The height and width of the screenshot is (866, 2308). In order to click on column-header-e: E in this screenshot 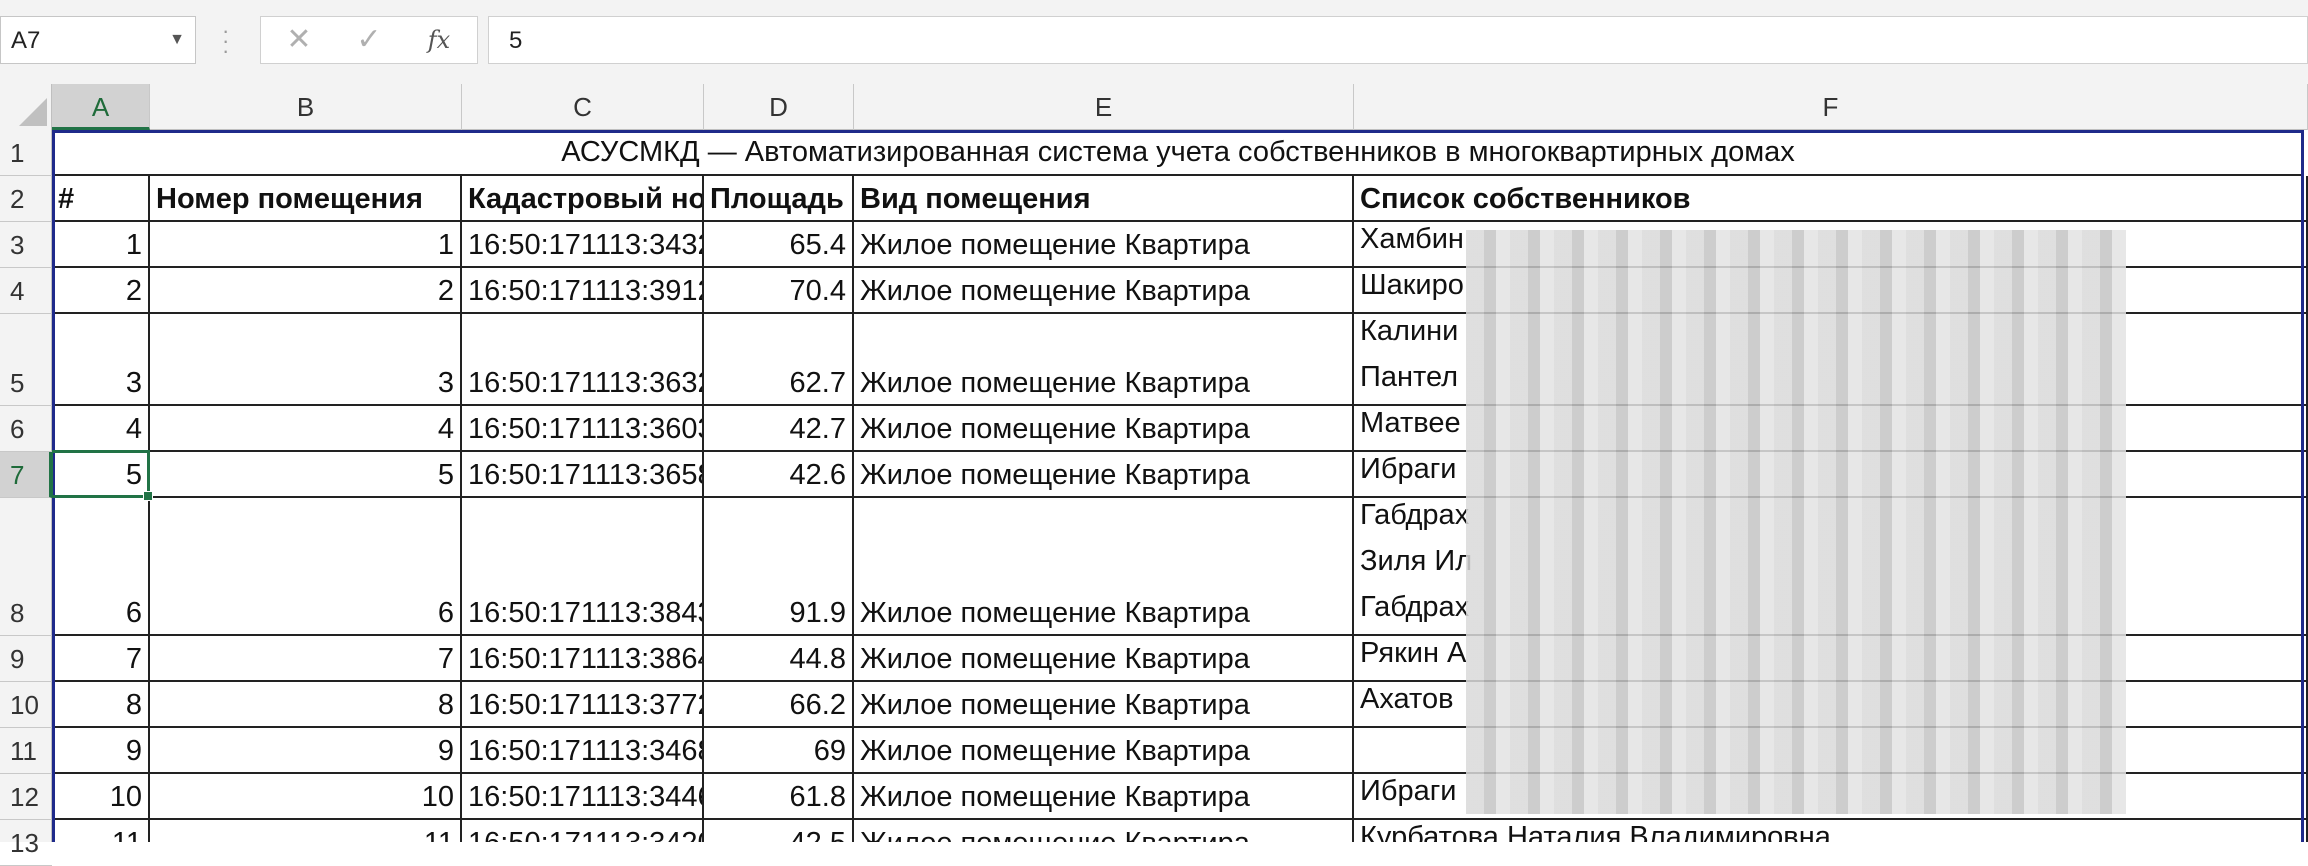, I will do `click(1104, 107)`.